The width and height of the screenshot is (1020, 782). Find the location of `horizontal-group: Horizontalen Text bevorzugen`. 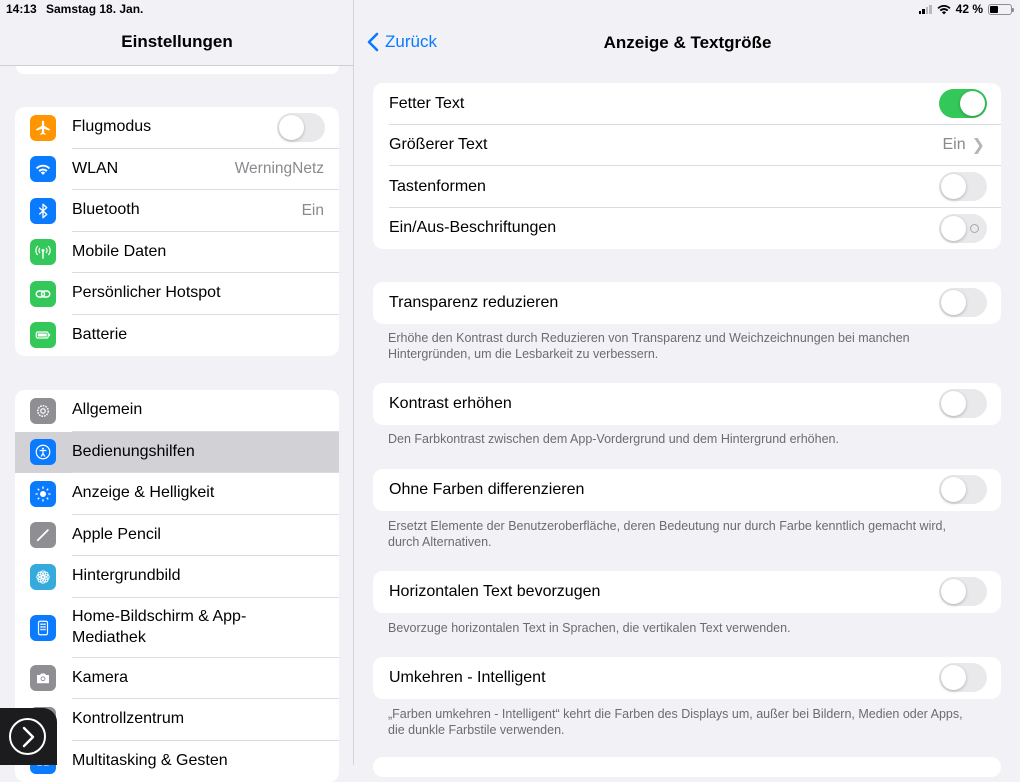

horizontal-group: Horizontalen Text bevorzugen is located at coordinates (687, 592).